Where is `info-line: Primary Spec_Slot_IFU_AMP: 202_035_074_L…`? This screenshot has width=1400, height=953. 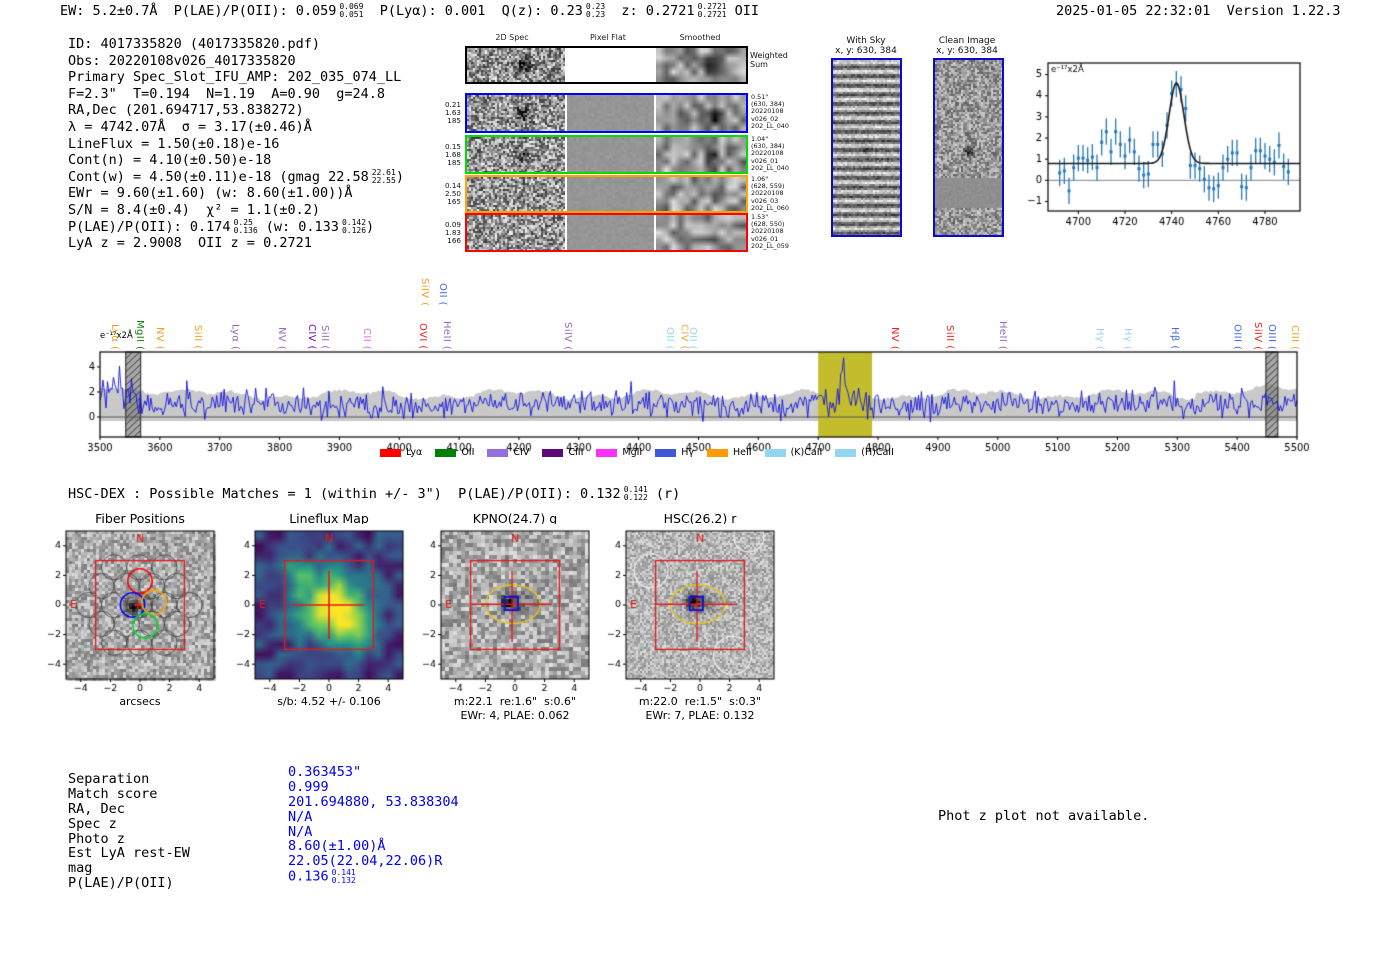
info-line: Primary Spec_Slot_IFU_AMP: 202_035_074_L… is located at coordinates (236, 77).